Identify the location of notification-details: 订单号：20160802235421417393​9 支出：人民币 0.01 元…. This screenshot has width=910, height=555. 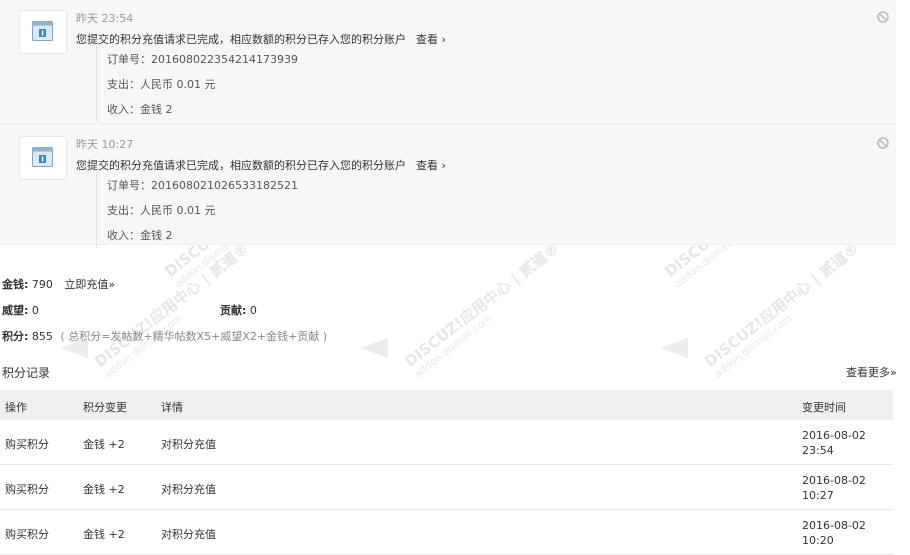
(197, 84).